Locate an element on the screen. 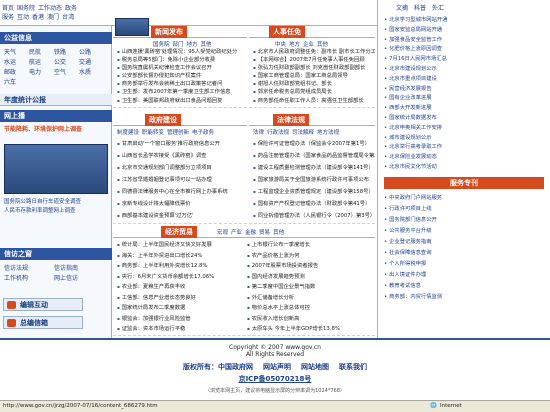 This screenshot has height=412, width=550. econ-item: 农民收入增长创新高 is located at coordinates (310, 319).